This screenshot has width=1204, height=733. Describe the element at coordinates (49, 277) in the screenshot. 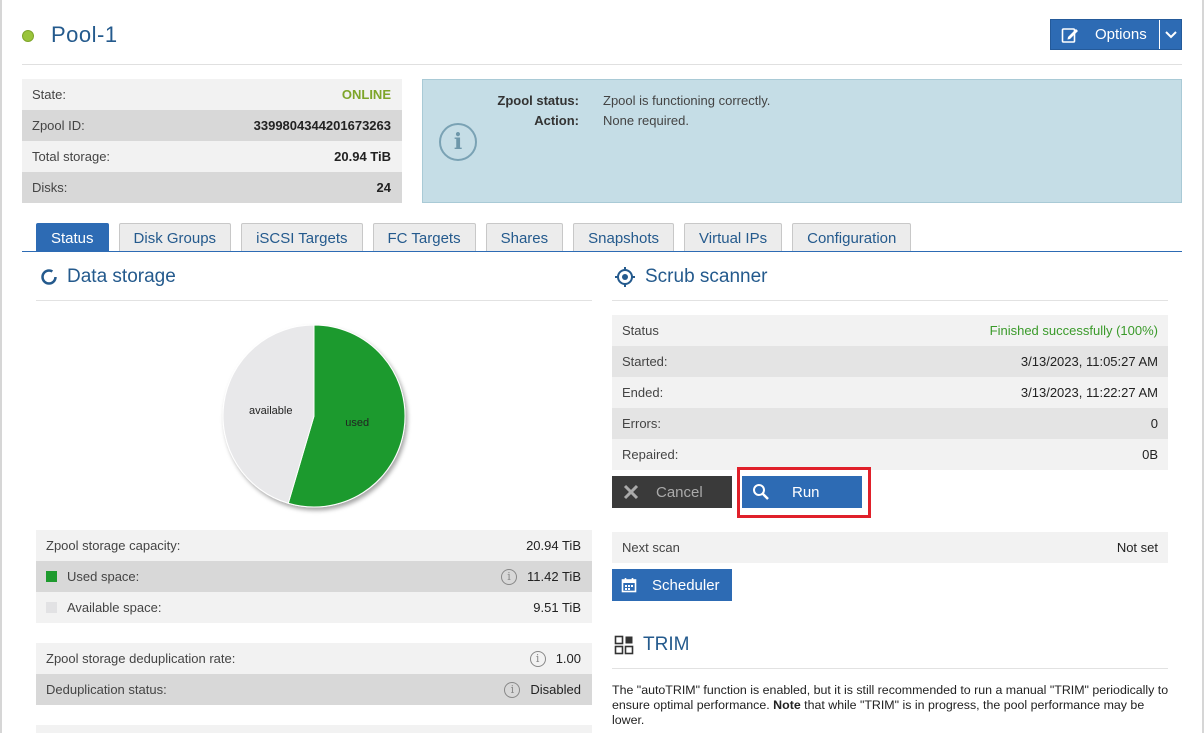

I see `donut-icon` at that location.